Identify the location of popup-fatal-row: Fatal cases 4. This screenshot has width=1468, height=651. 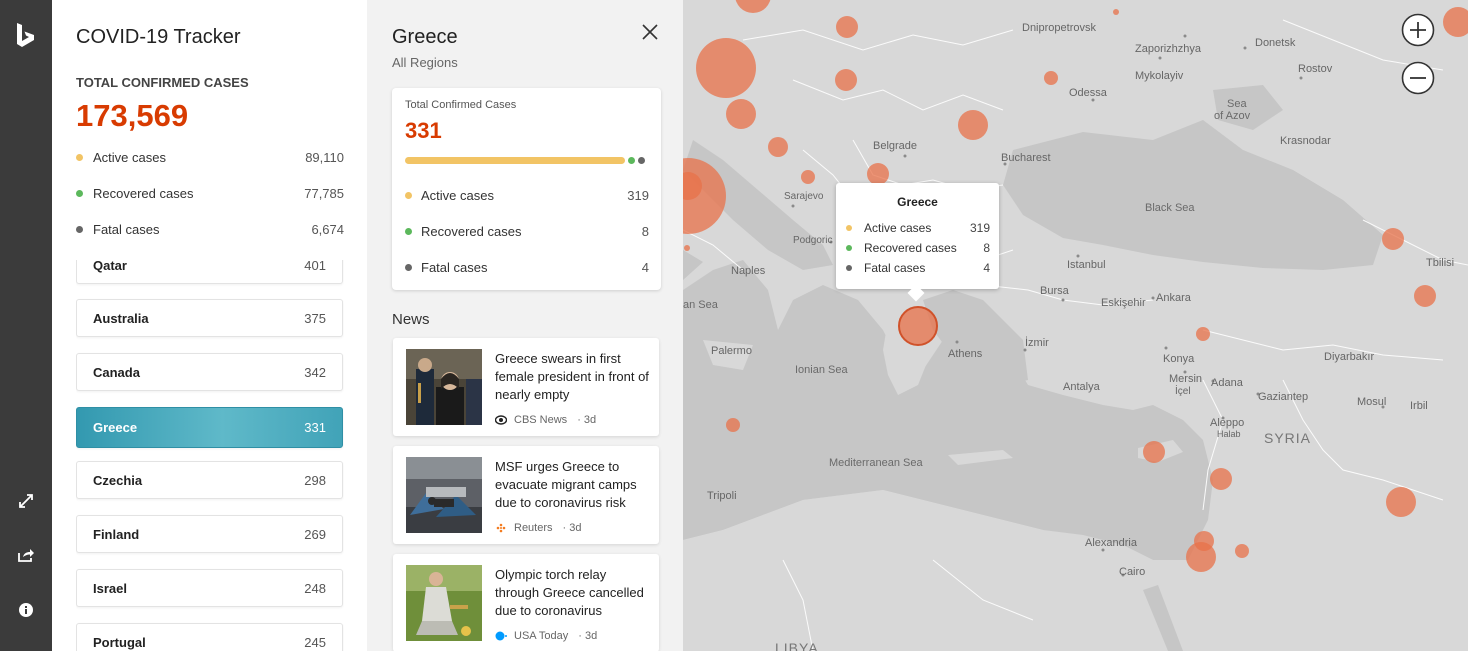
(918, 268).